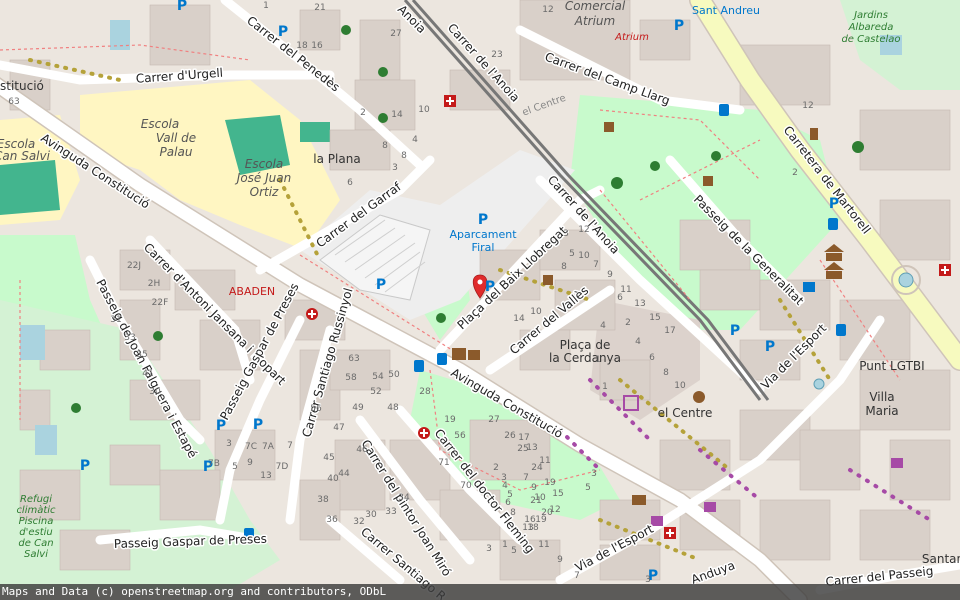  Describe the element at coordinates (375, 392) in the screenshot. I see `house-number: 52` at that location.